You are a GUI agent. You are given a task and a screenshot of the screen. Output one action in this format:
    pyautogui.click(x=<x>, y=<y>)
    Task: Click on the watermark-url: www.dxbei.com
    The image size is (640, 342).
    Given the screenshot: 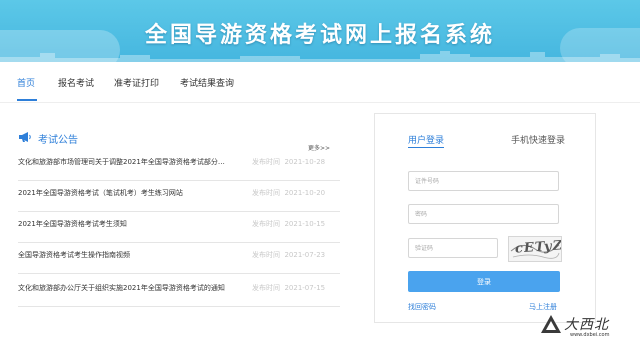 What is the action you would take?
    pyautogui.click(x=590, y=335)
    